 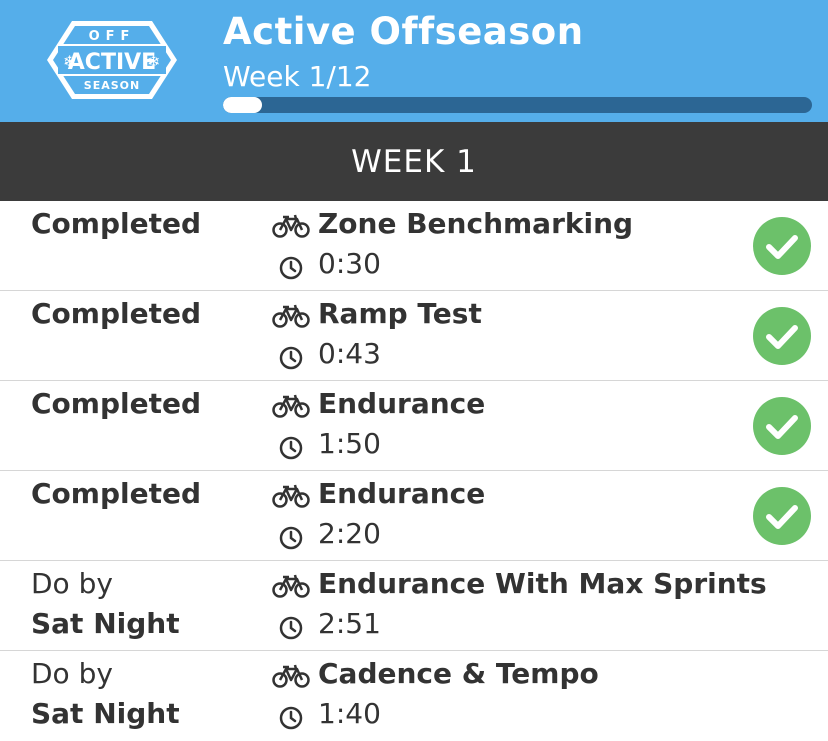 I want to click on workout-duration: 2:51, so click(x=349, y=623).